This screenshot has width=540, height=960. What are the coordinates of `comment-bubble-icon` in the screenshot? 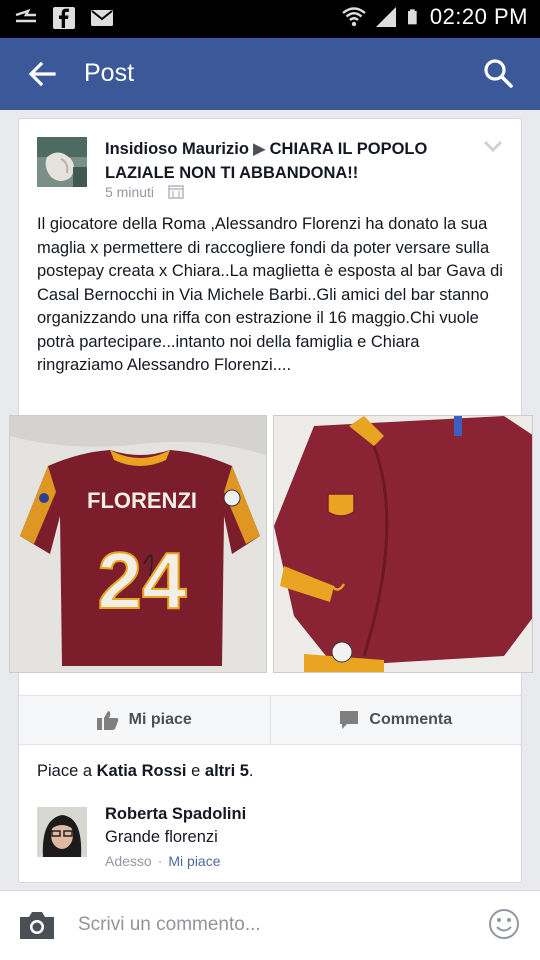 It's located at (349, 720).